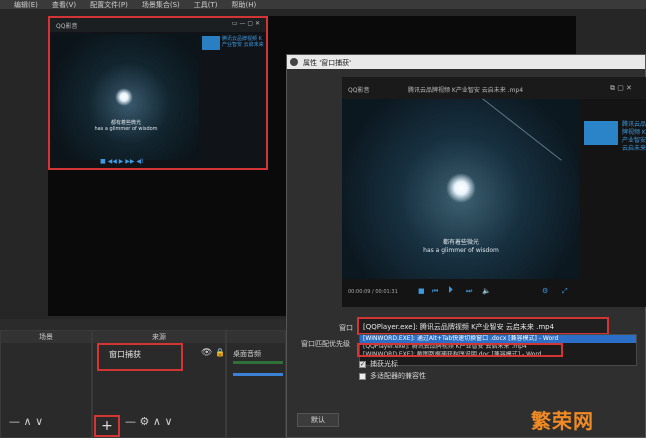 Image resolution: width=646 pixels, height=438 pixels. What do you see at coordinates (26, 4) in the screenshot?
I see `menu-edit: 编辑(E)` at bounding box center [26, 4].